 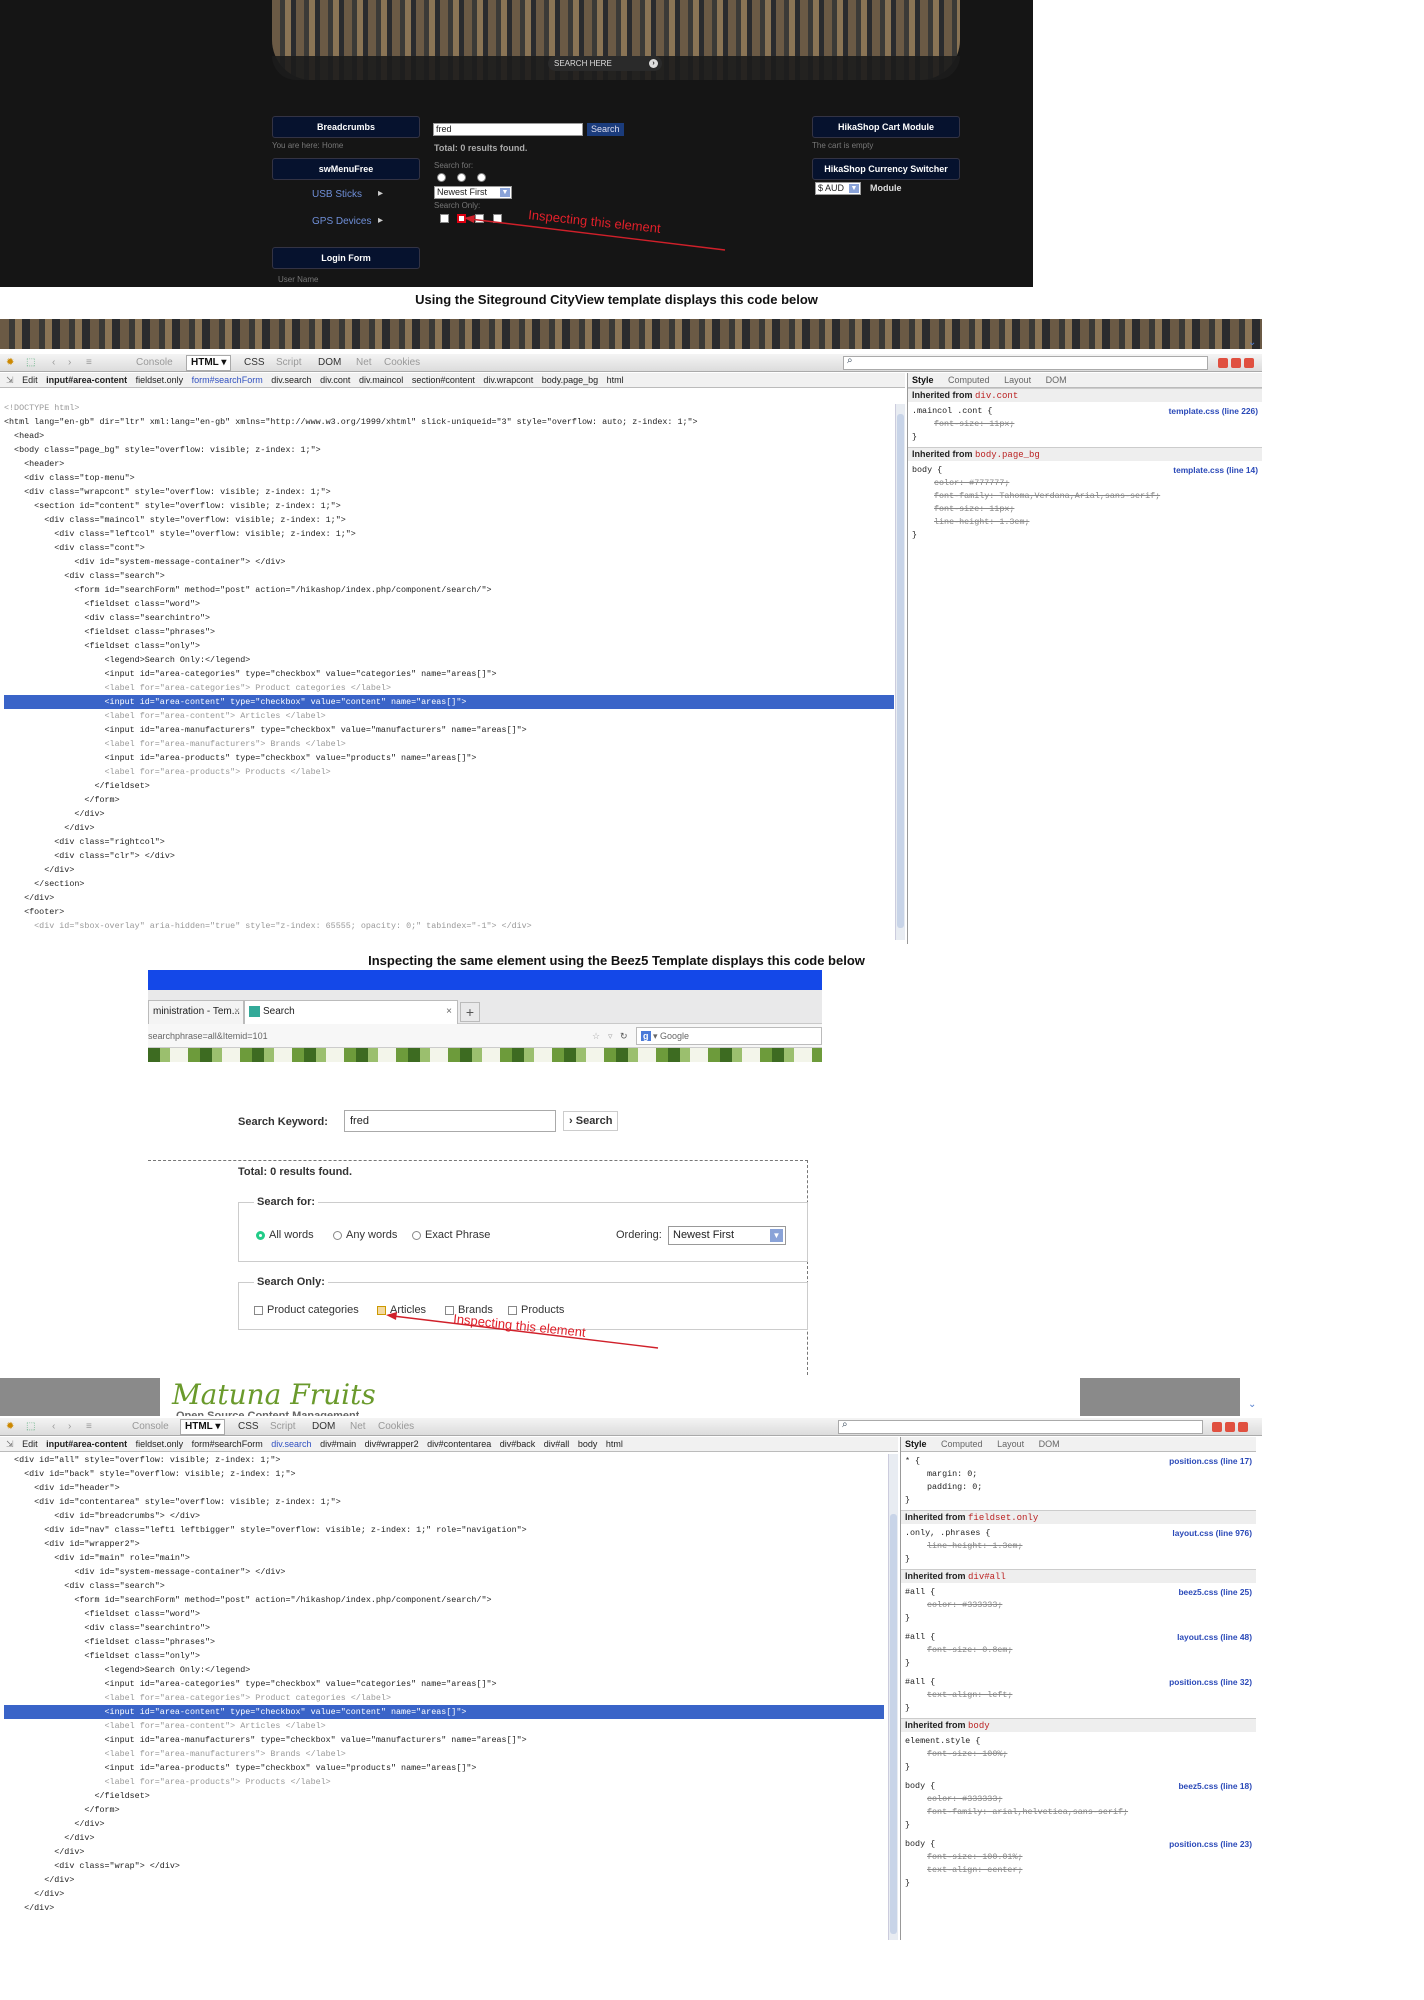 I want to click on search-button: › Search, so click(x=591, y=1121).